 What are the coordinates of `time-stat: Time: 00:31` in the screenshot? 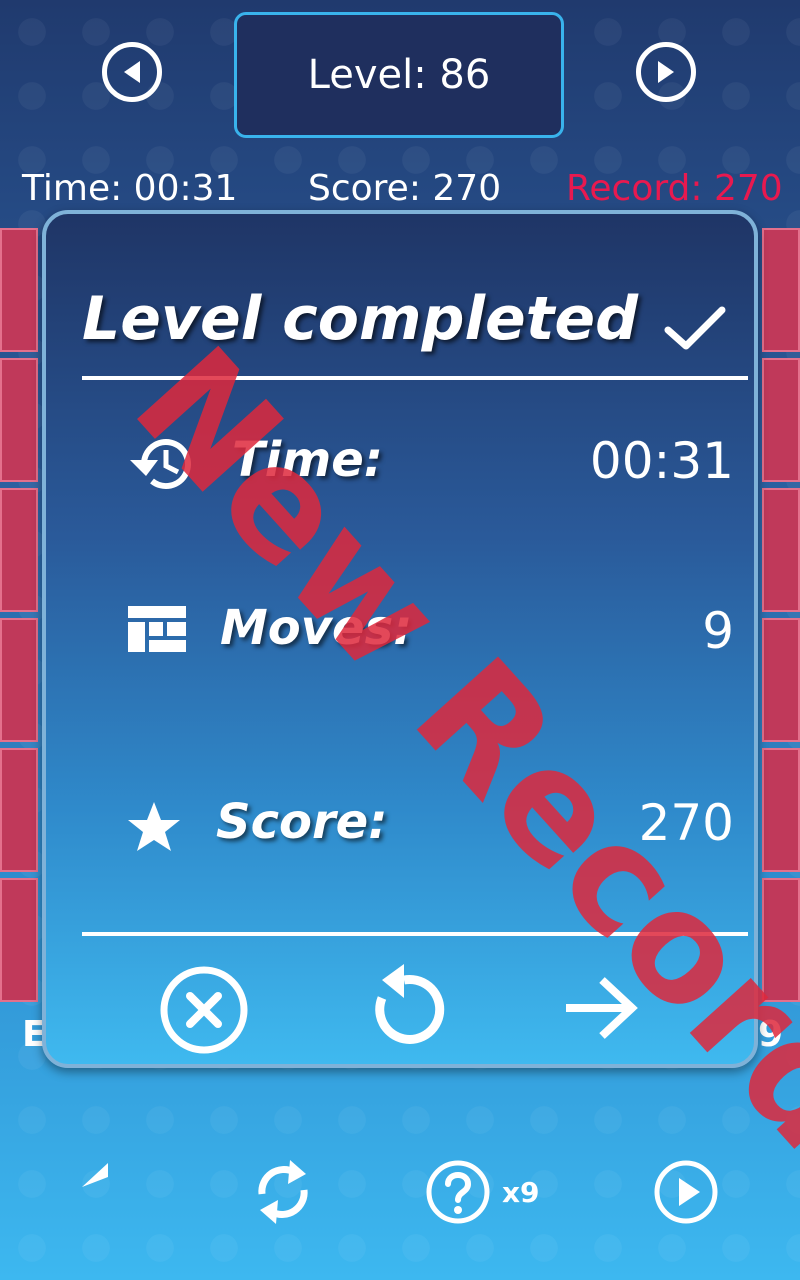 It's located at (130, 188).